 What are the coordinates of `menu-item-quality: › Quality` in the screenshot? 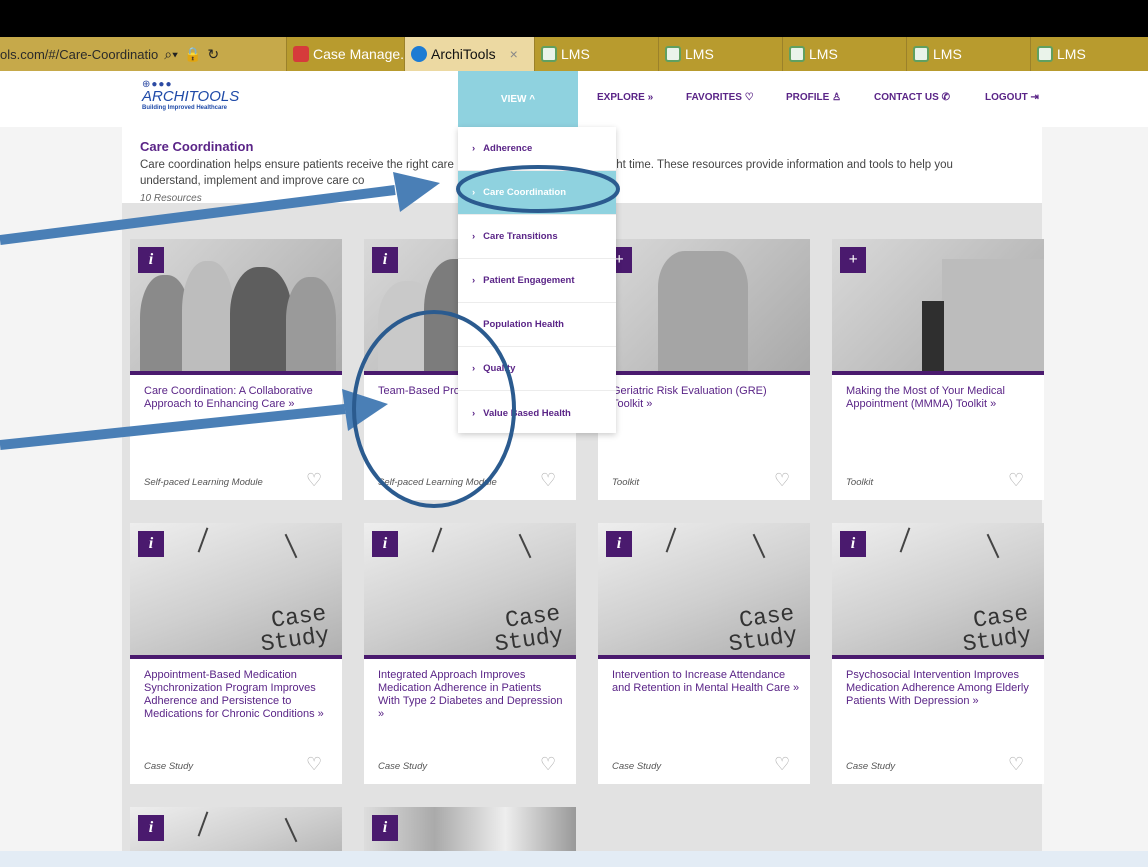 It's located at (537, 369).